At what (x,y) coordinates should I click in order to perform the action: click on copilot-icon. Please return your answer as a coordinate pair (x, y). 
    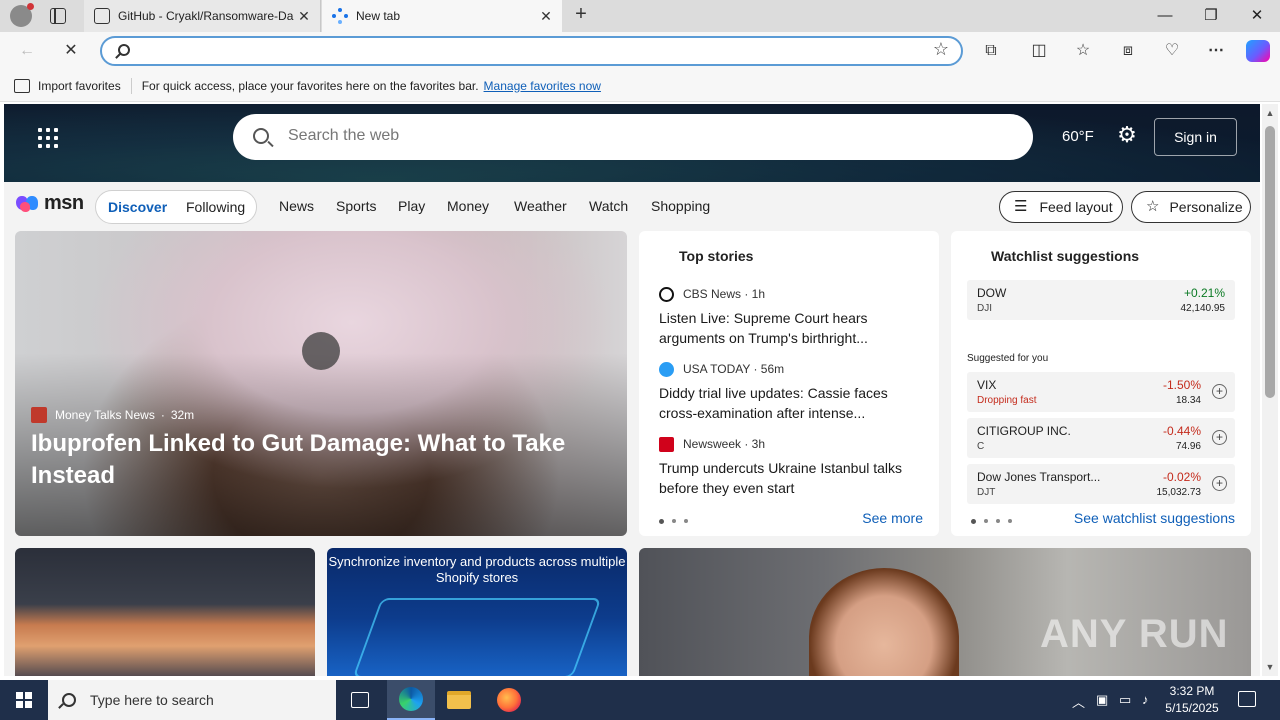
    Looking at the image, I should click on (1258, 51).